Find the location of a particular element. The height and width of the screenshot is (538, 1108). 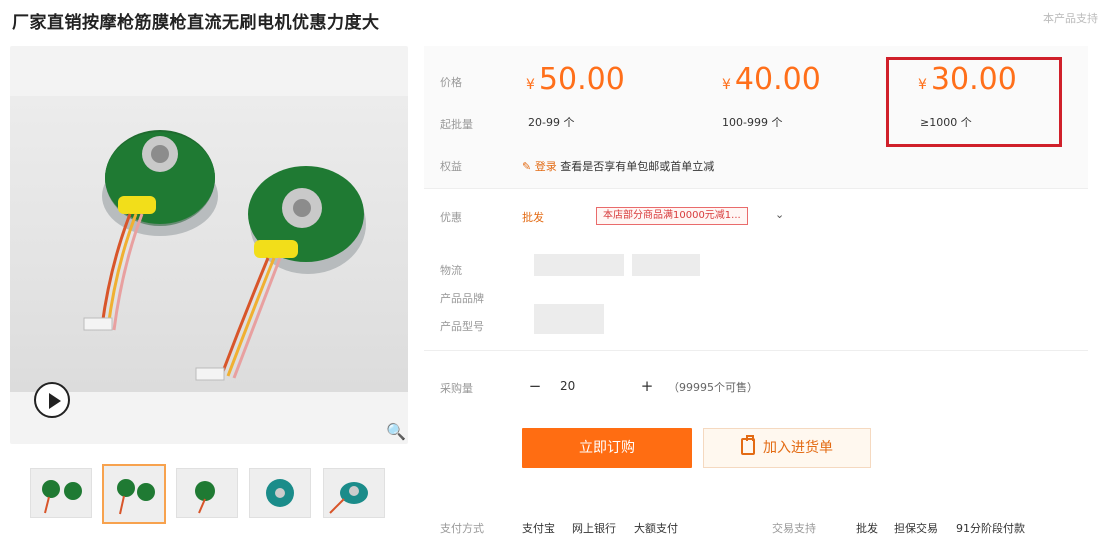

payment-label: 支付方式 is located at coordinates (462, 528).